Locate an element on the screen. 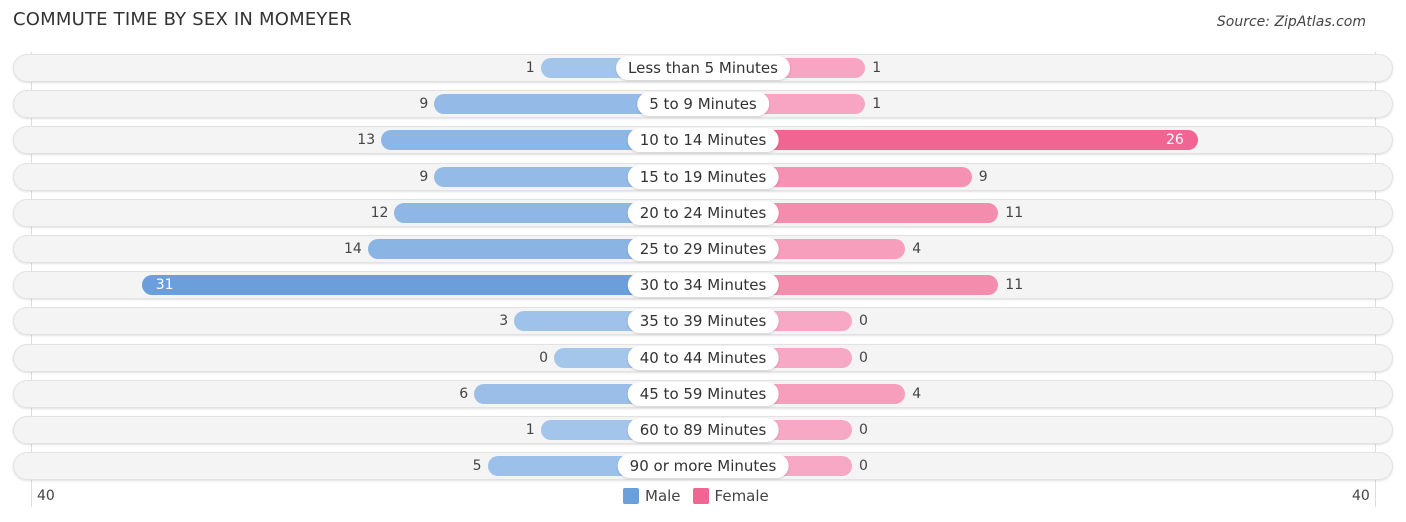 The image size is (1406, 522). category-label: 30 to 34 Minutes is located at coordinates (703, 285).